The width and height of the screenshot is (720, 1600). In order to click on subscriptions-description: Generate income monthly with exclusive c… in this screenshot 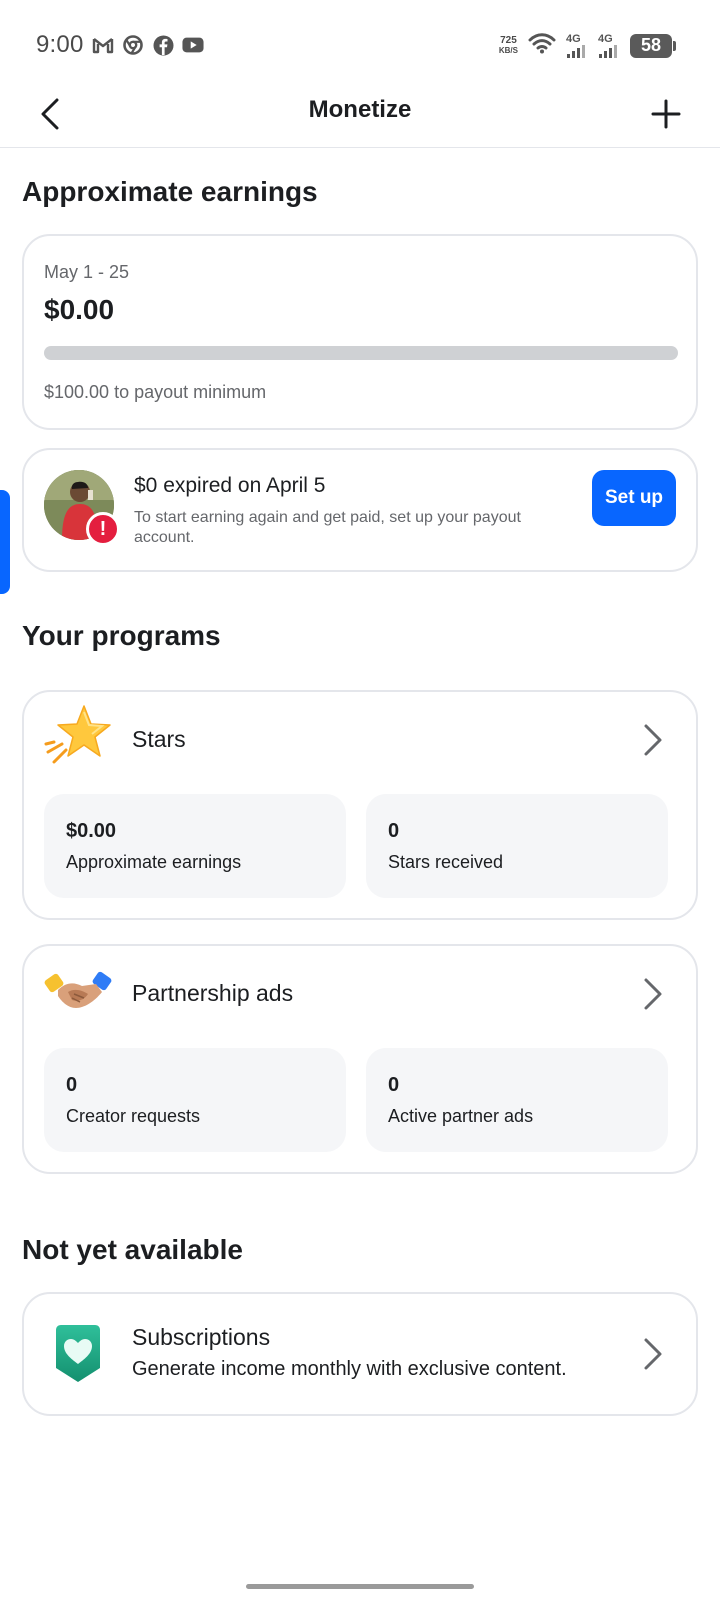, I will do `click(349, 1369)`.